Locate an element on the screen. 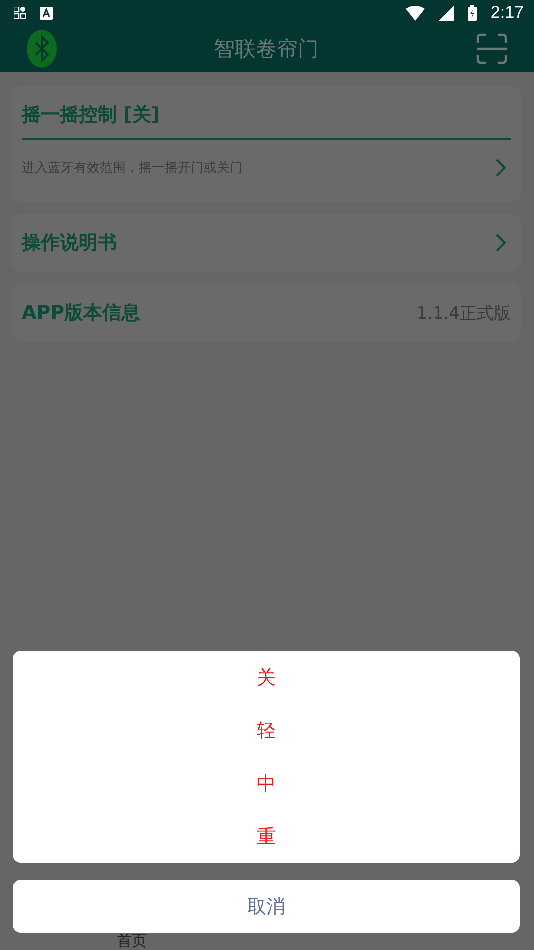 The image size is (534, 950). option-button: 轻 is located at coordinates (266, 730).